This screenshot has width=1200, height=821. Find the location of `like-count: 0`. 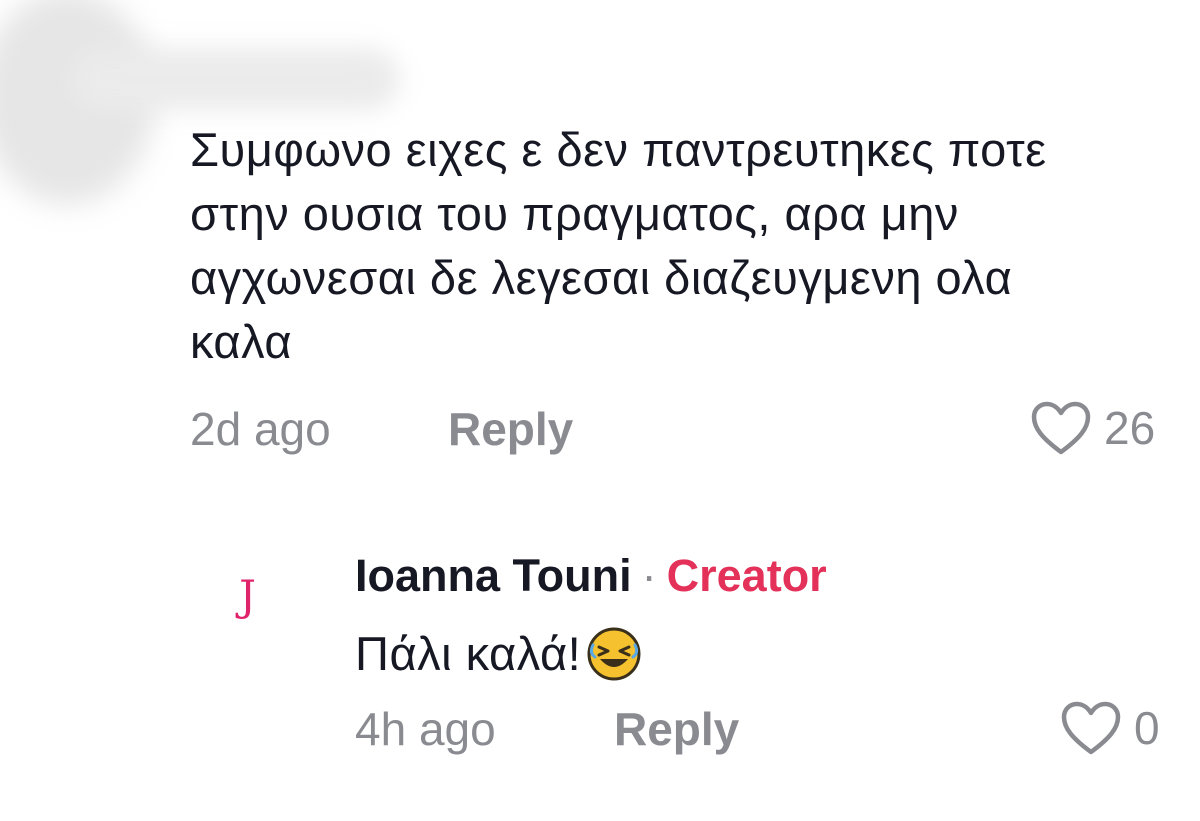

like-count: 0 is located at coordinates (1147, 728).